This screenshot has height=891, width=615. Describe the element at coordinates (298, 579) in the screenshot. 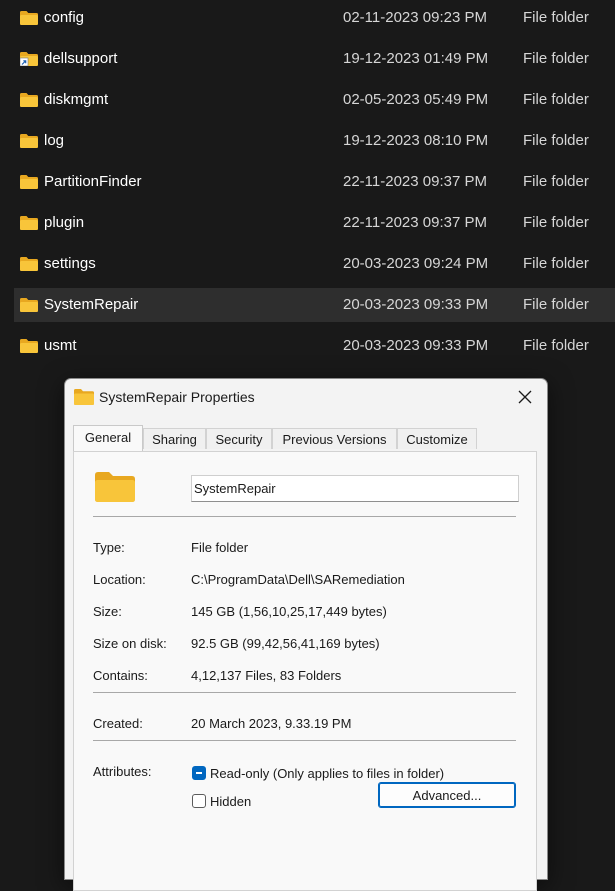

I see `location-value: C:\ProgramData\Dell\SARemediation` at that location.